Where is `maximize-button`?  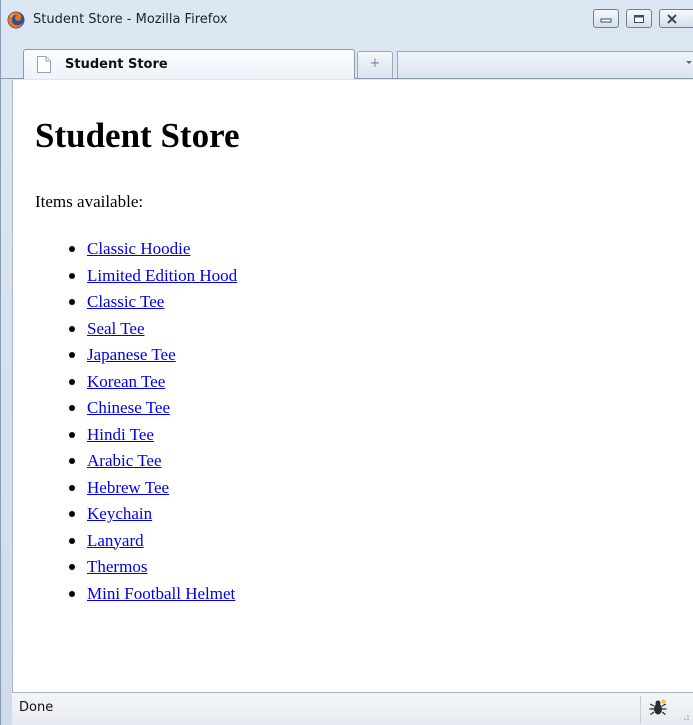
maximize-button is located at coordinates (639, 18).